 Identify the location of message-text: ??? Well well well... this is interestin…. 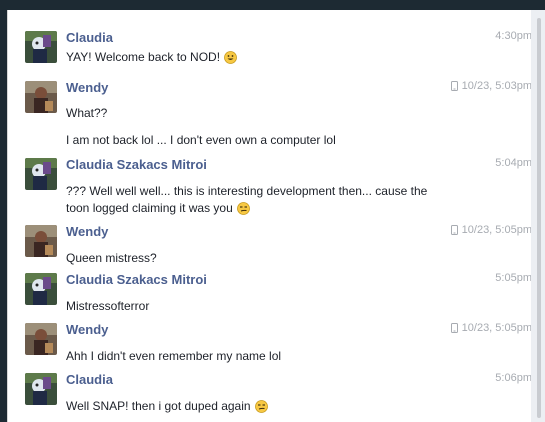
(247, 191).